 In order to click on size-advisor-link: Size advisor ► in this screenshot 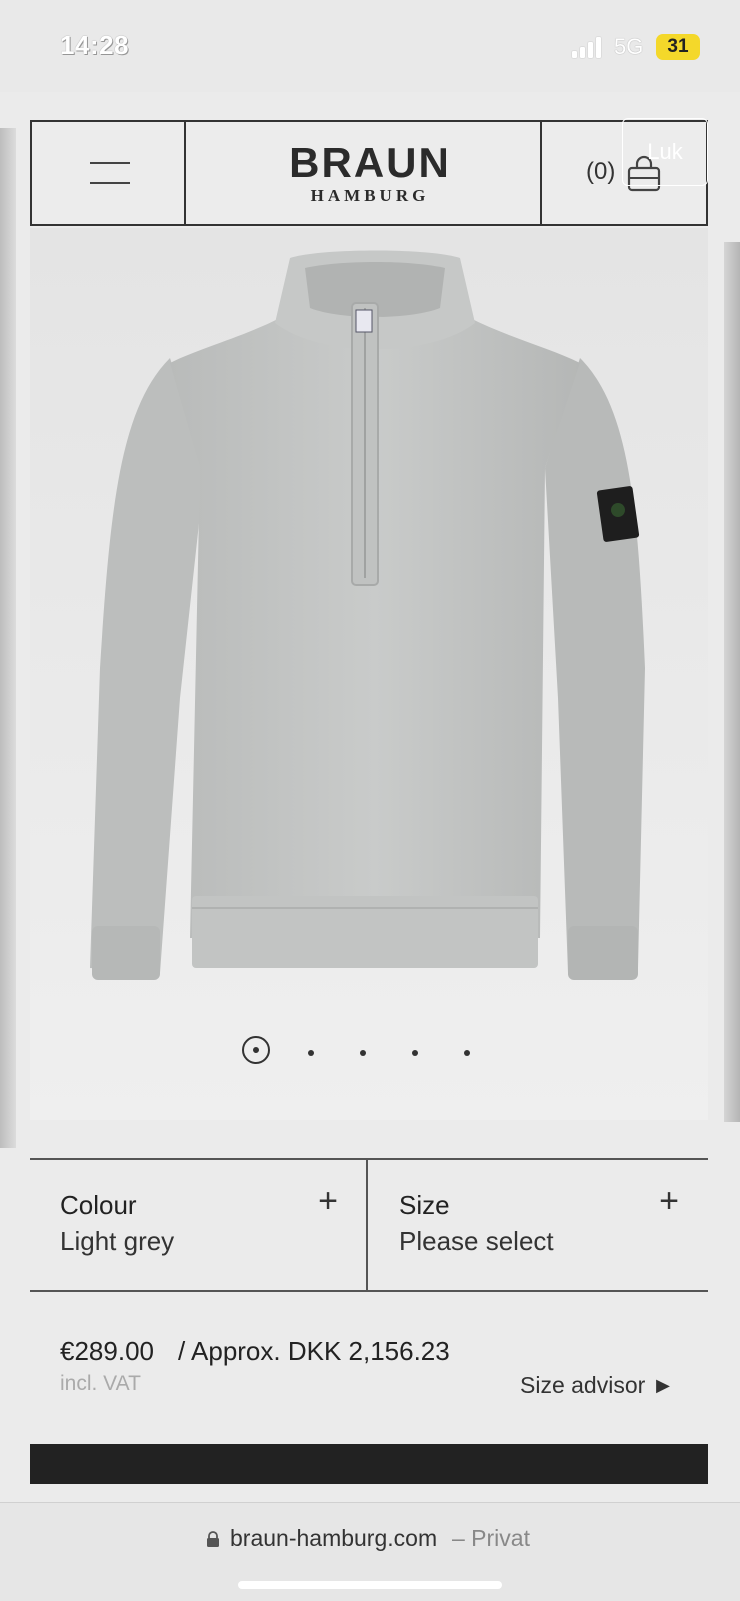, I will do `click(597, 1385)`.